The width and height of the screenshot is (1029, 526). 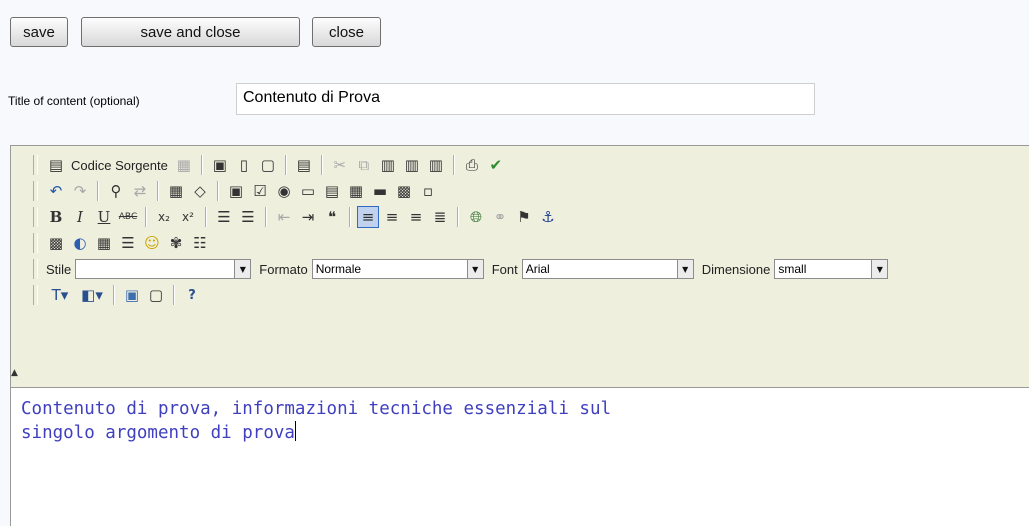 I want to click on toolbar-row-4: ▩ ◐ ▦ ☰ ☺ ✾ ☷, so click(x=122, y=243).